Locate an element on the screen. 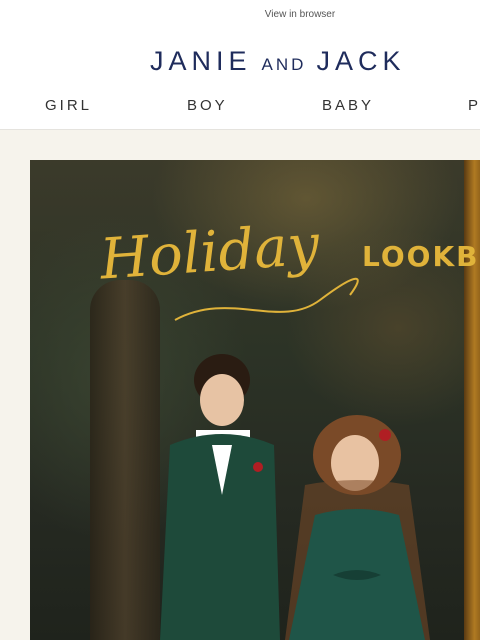 Image resolution: width=480 pixels, height=640 pixels. view-in-browser-link: View in browser is located at coordinates (240, 14).